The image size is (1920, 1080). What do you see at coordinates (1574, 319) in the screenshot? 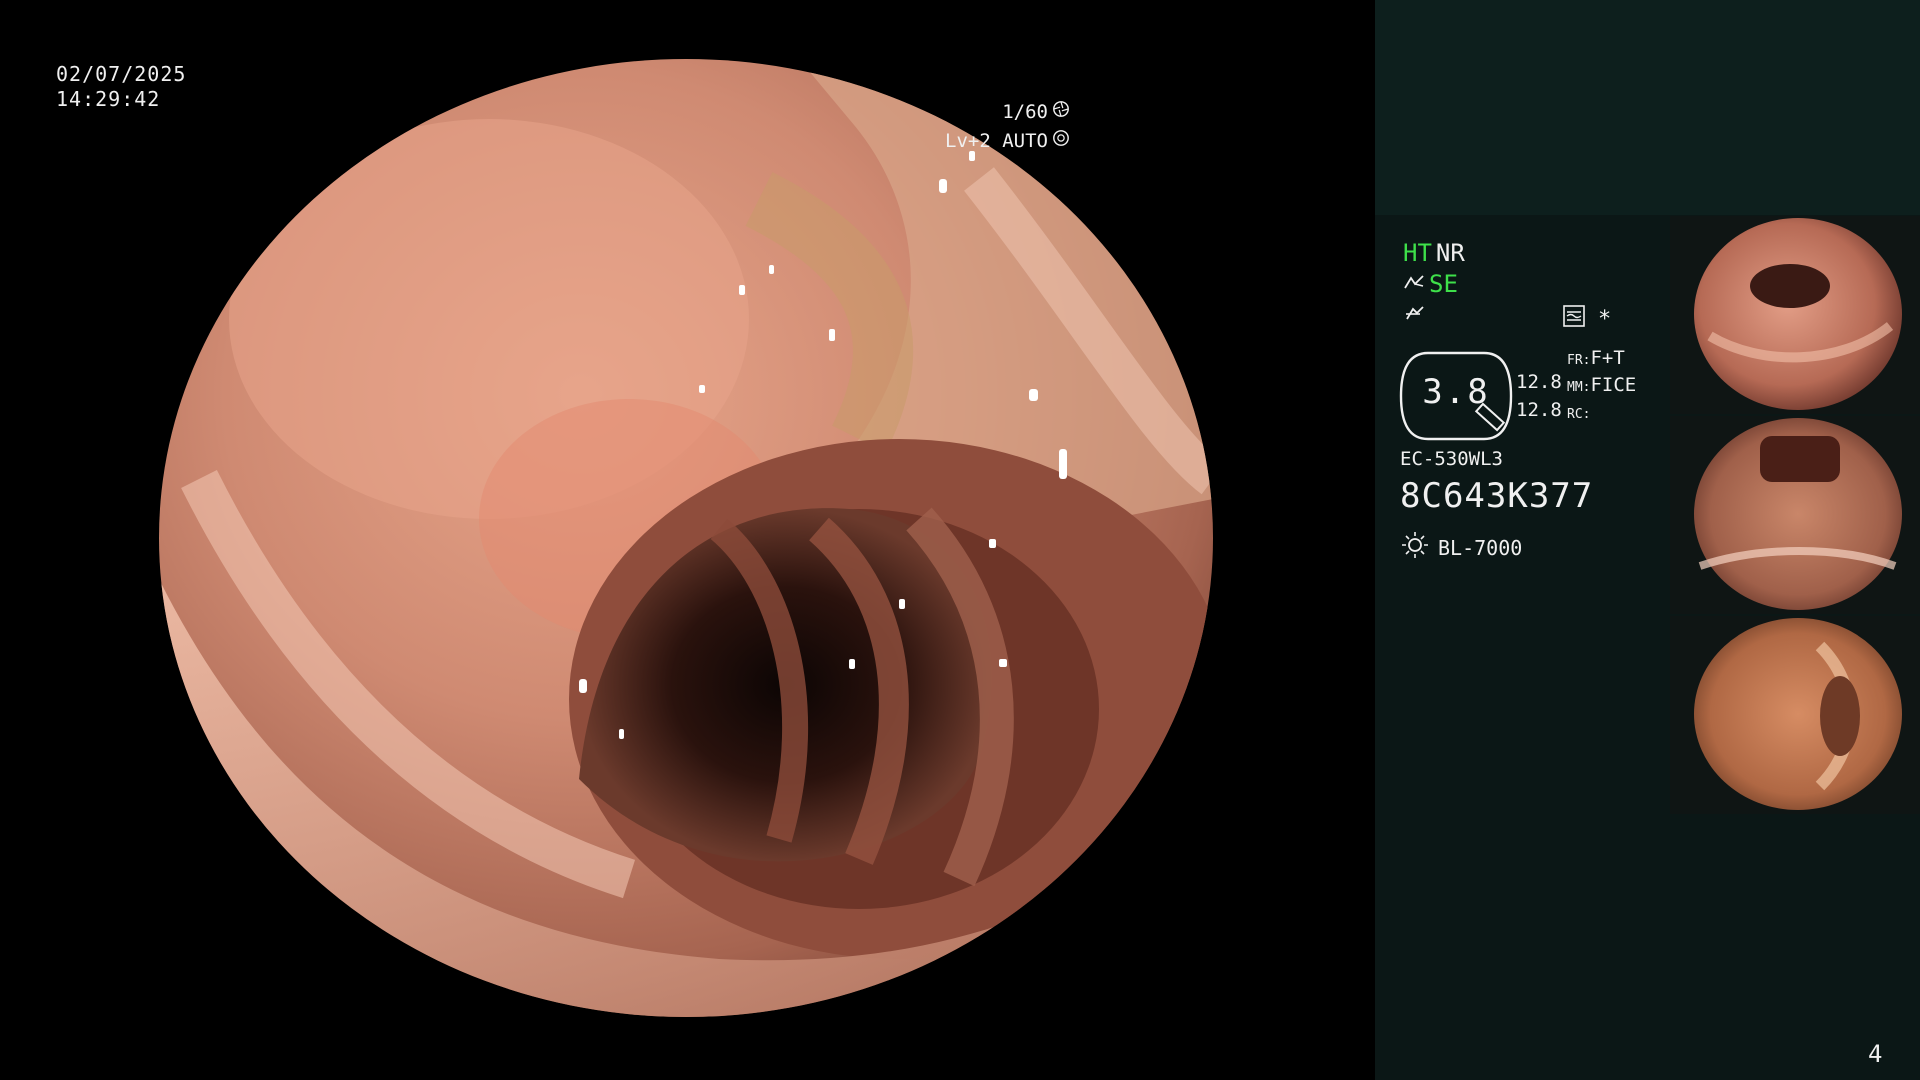
I see `structure-enhance-icon` at bounding box center [1574, 319].